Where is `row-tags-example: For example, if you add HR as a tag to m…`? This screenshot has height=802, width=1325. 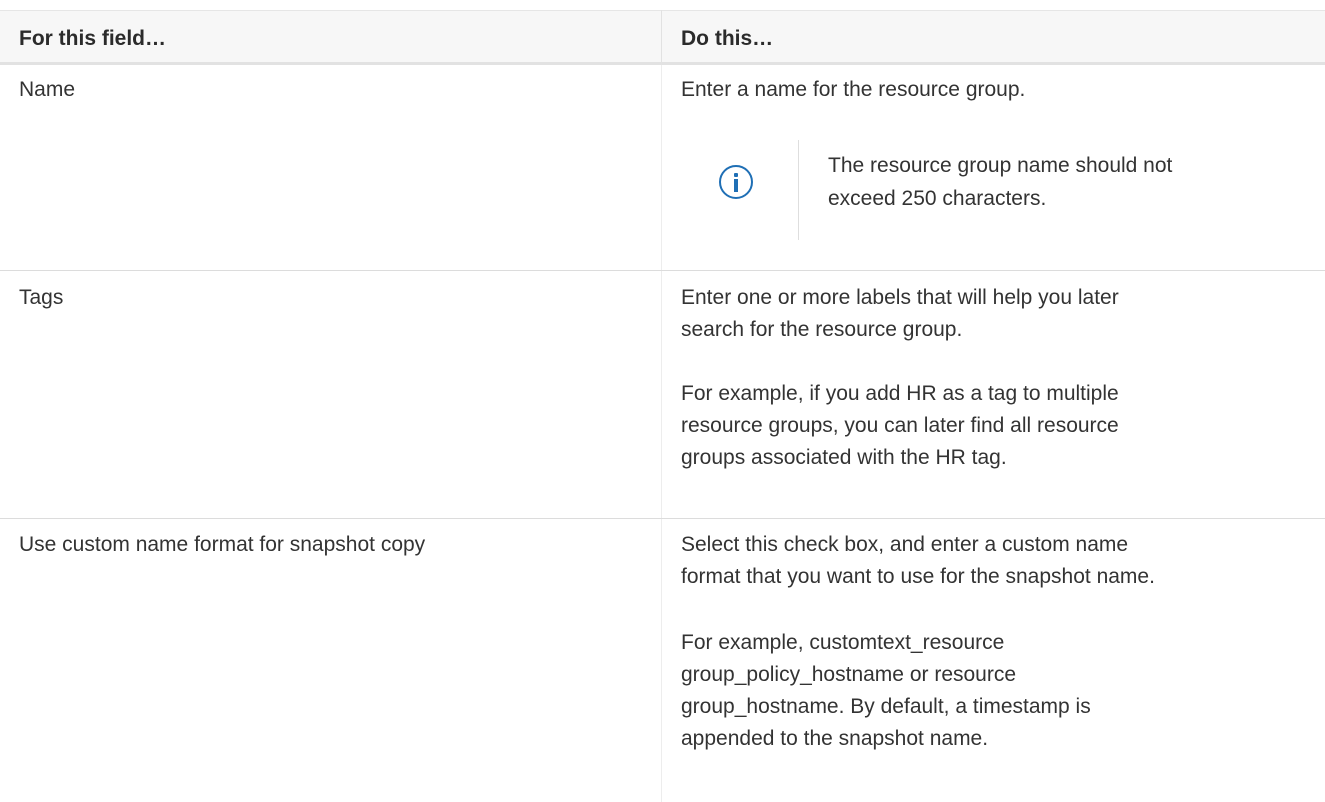 row-tags-example: For example, if you add HR as a tag to m… is located at coordinates (996, 426).